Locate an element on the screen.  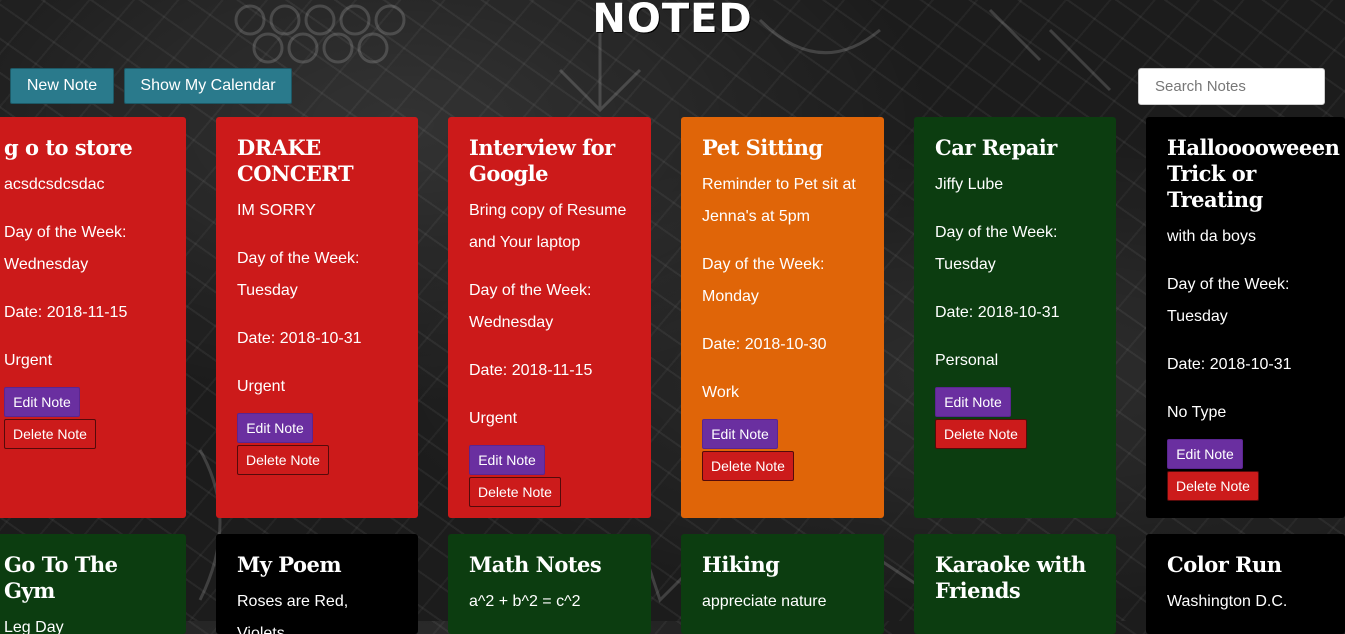
note-body: Washington D.C. is located at coordinates (1227, 601).